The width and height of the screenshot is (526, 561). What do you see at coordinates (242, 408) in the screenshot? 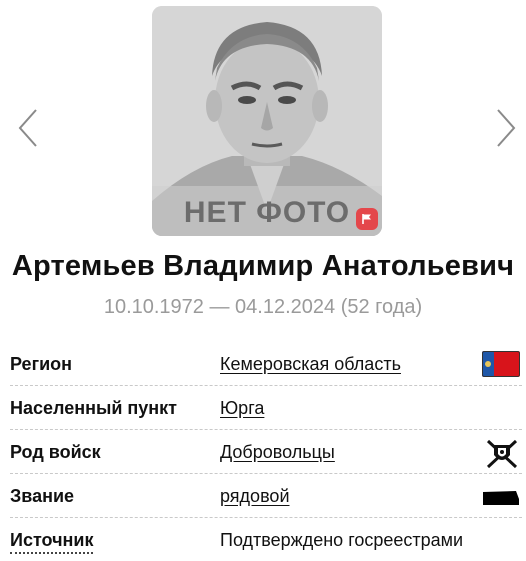
I see `settlement-link: Юрга` at bounding box center [242, 408].